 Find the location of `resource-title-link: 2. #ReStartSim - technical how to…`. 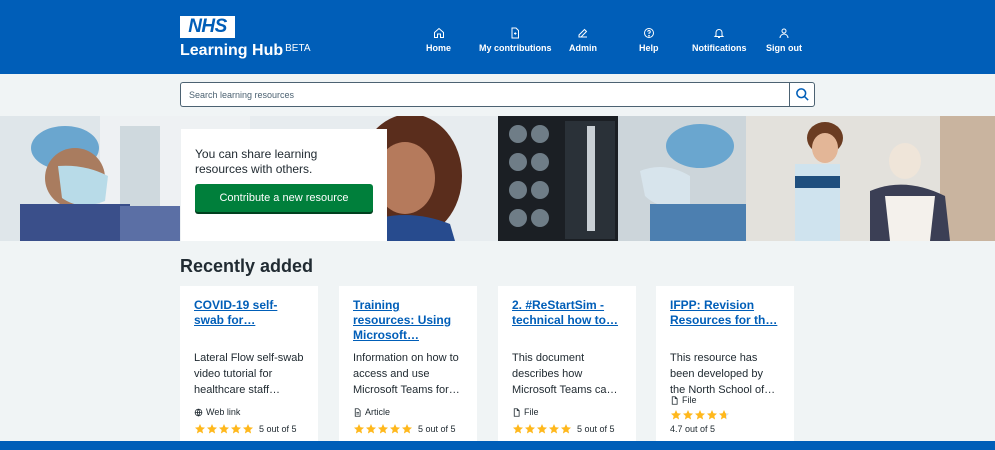

resource-title-link: 2. #ReStartSim - technical how to… is located at coordinates (567, 320).